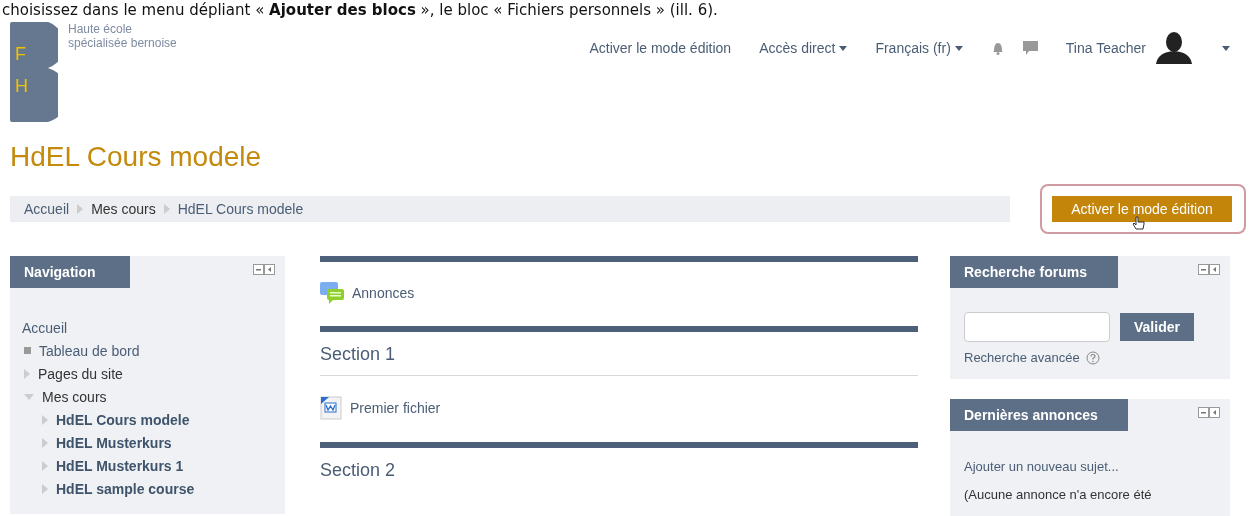  What do you see at coordinates (27, 350) in the screenshot?
I see `square-bullet-icon` at bounding box center [27, 350].